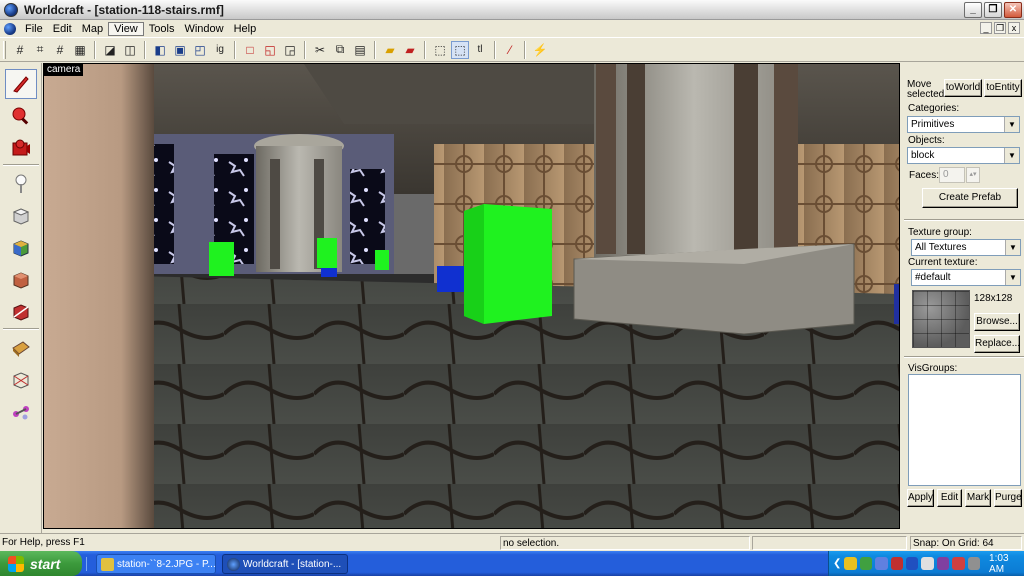 Image resolution: width=1024 pixels, height=576 pixels. What do you see at coordinates (92, 29) in the screenshot?
I see `menu-map: Map` at bounding box center [92, 29].